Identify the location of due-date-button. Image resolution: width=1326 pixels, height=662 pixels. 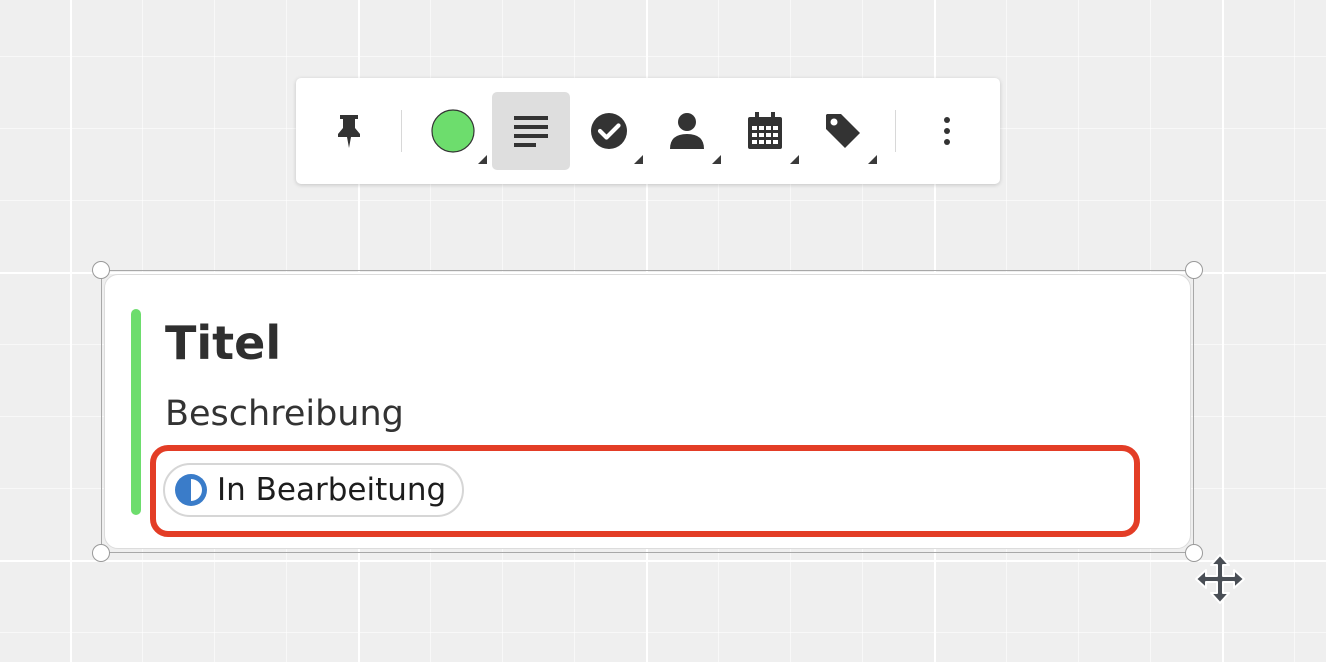
(765, 131).